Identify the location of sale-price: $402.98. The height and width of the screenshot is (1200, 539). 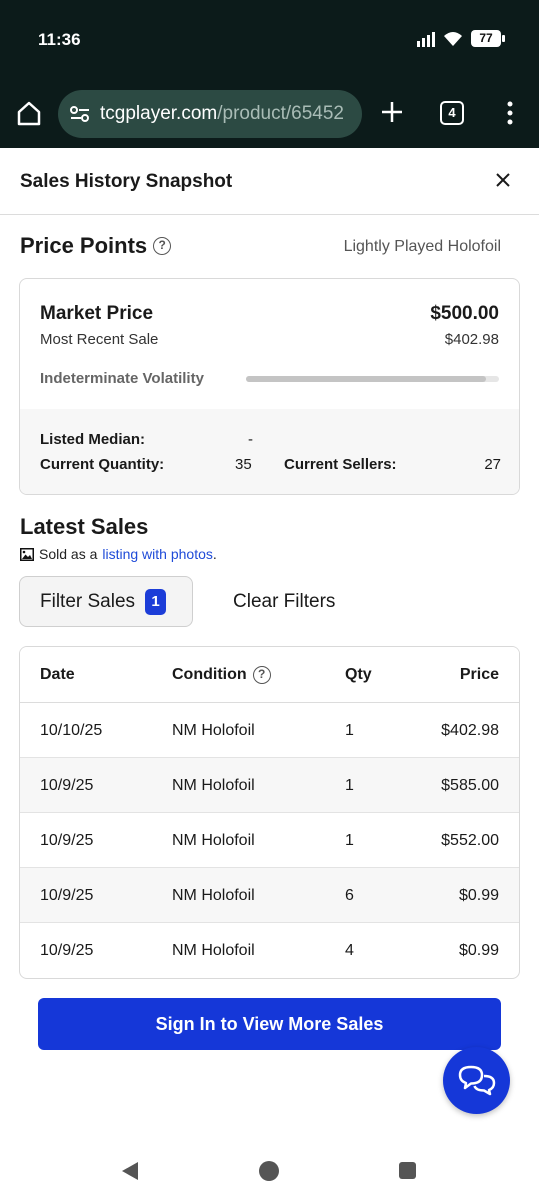
(470, 730).